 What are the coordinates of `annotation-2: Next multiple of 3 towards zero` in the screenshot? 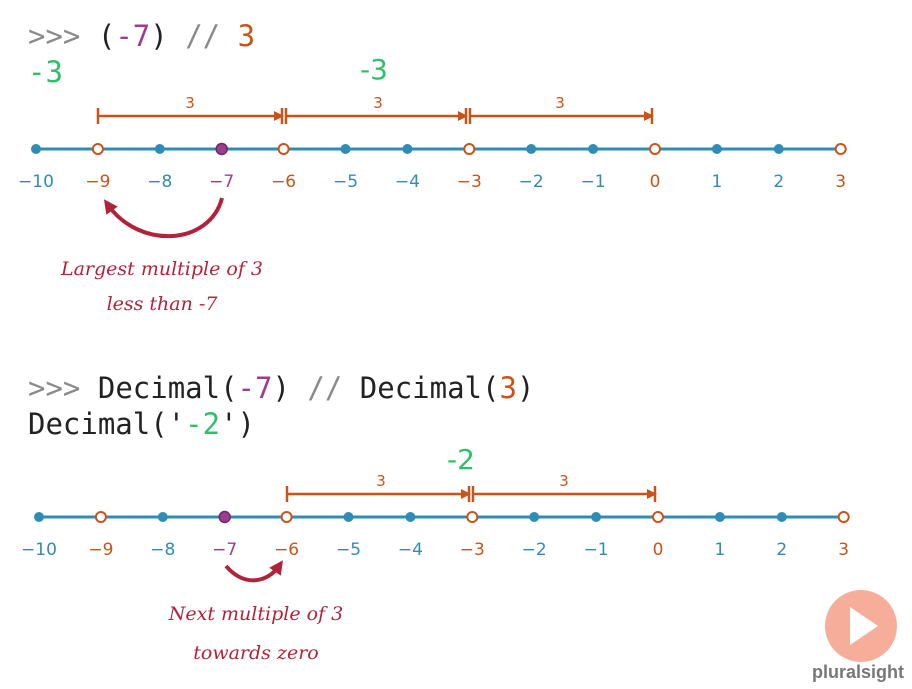 It's located at (255, 612).